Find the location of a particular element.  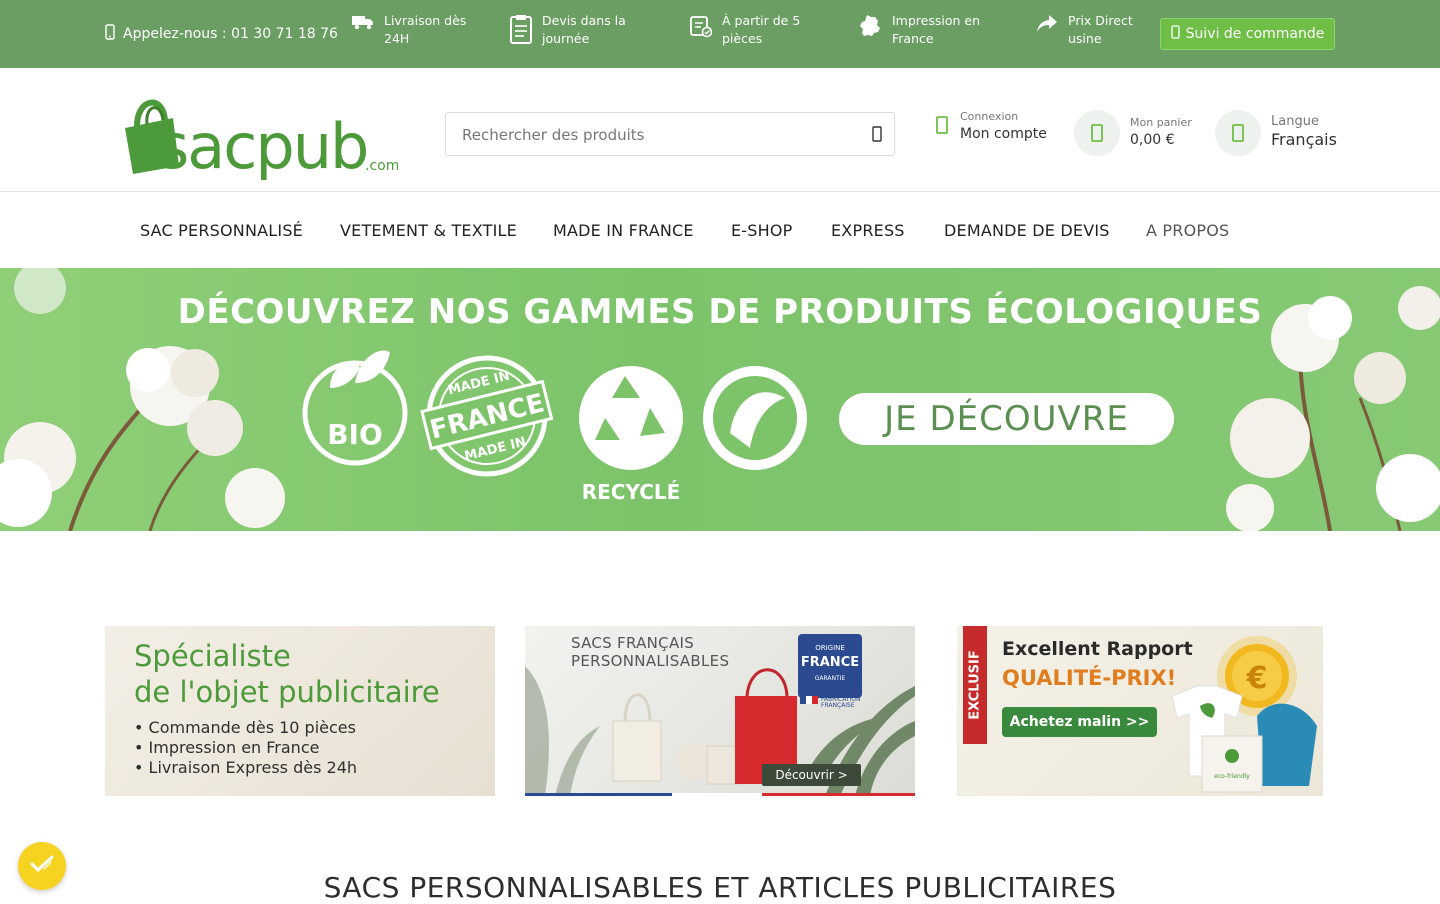

cart-small-label: Mon panier is located at coordinates (1161, 122).